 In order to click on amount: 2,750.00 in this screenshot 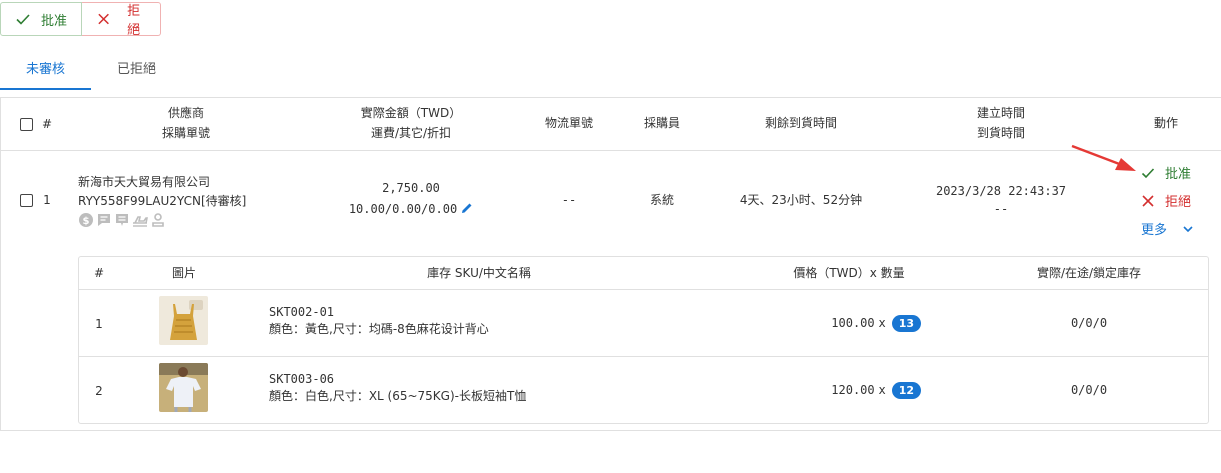, I will do `click(411, 188)`.